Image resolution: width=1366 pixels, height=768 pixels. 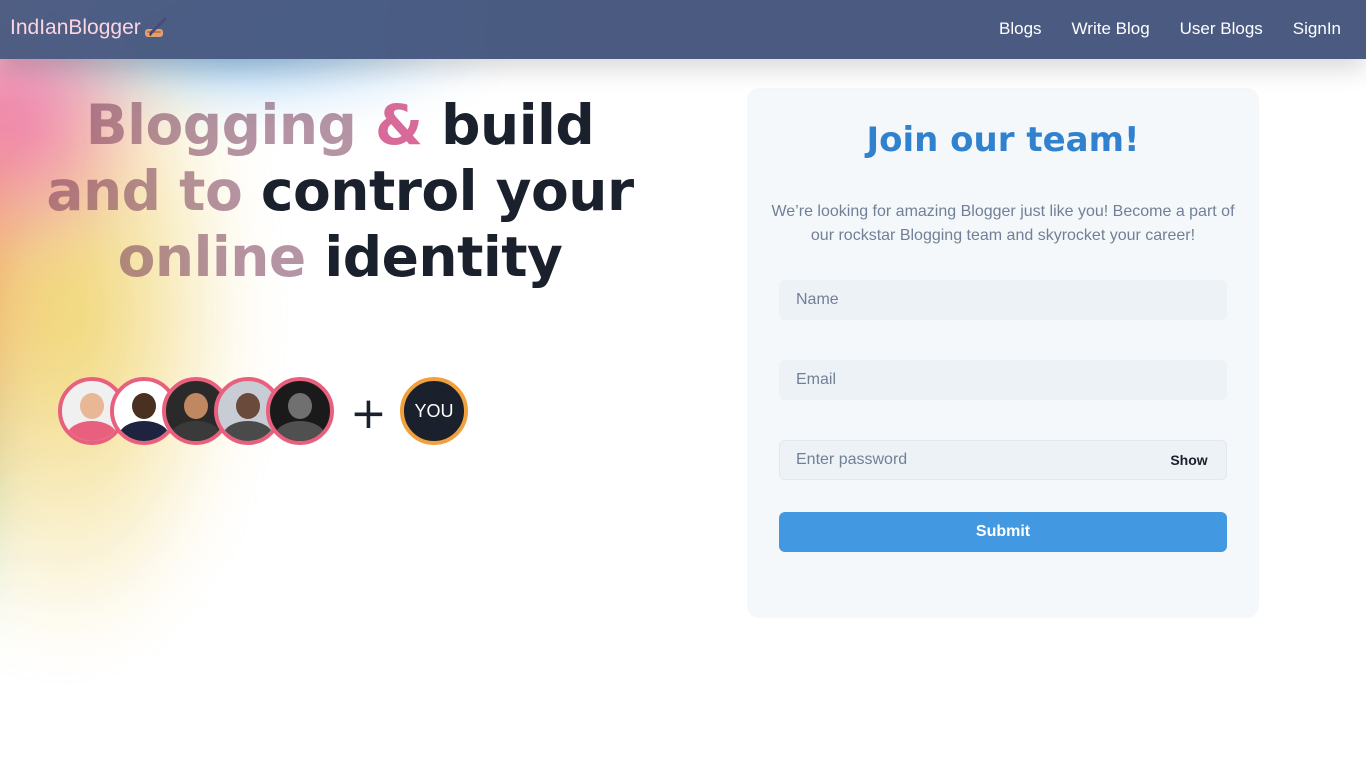 What do you see at coordinates (443, 257) in the screenshot?
I see `hero-word-identity: identity` at bounding box center [443, 257].